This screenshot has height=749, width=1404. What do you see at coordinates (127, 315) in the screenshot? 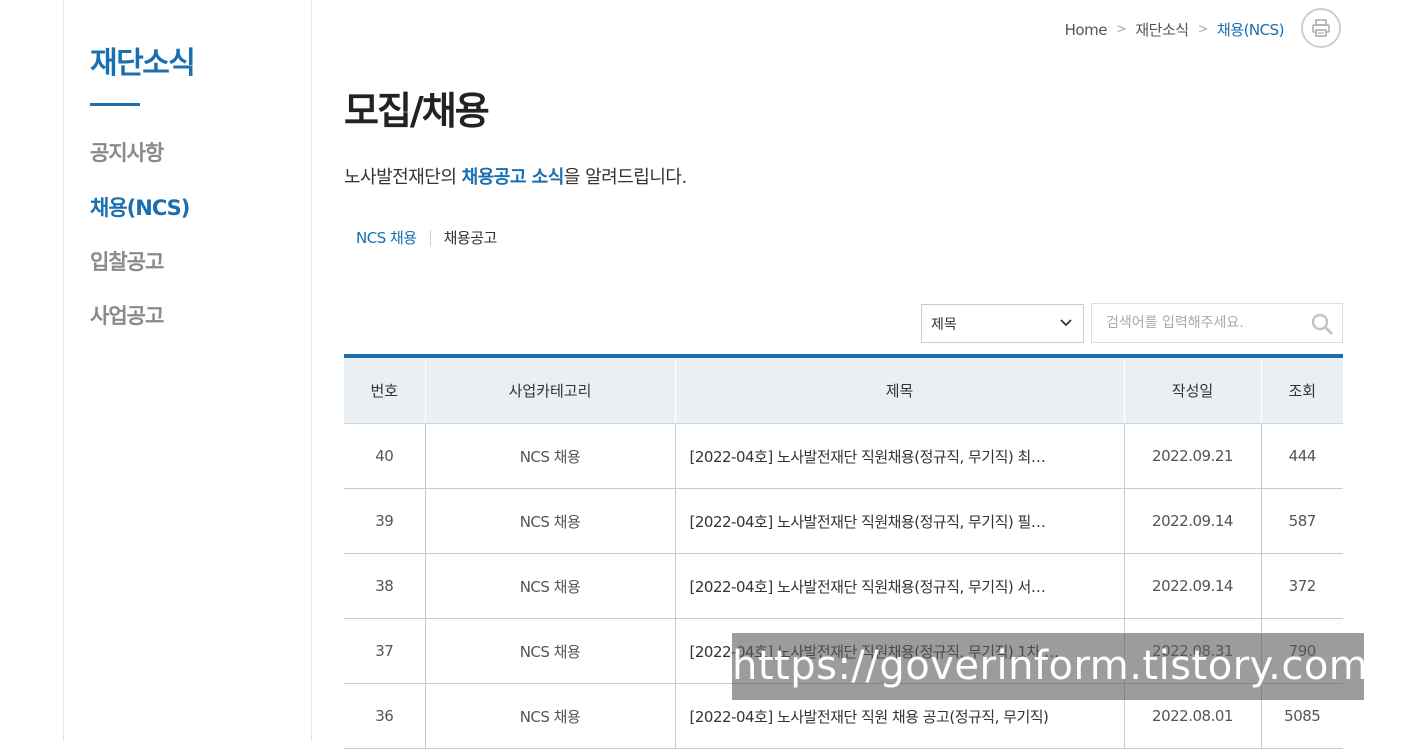
I see `sidebar-item-business: 사업공고` at bounding box center [127, 315].